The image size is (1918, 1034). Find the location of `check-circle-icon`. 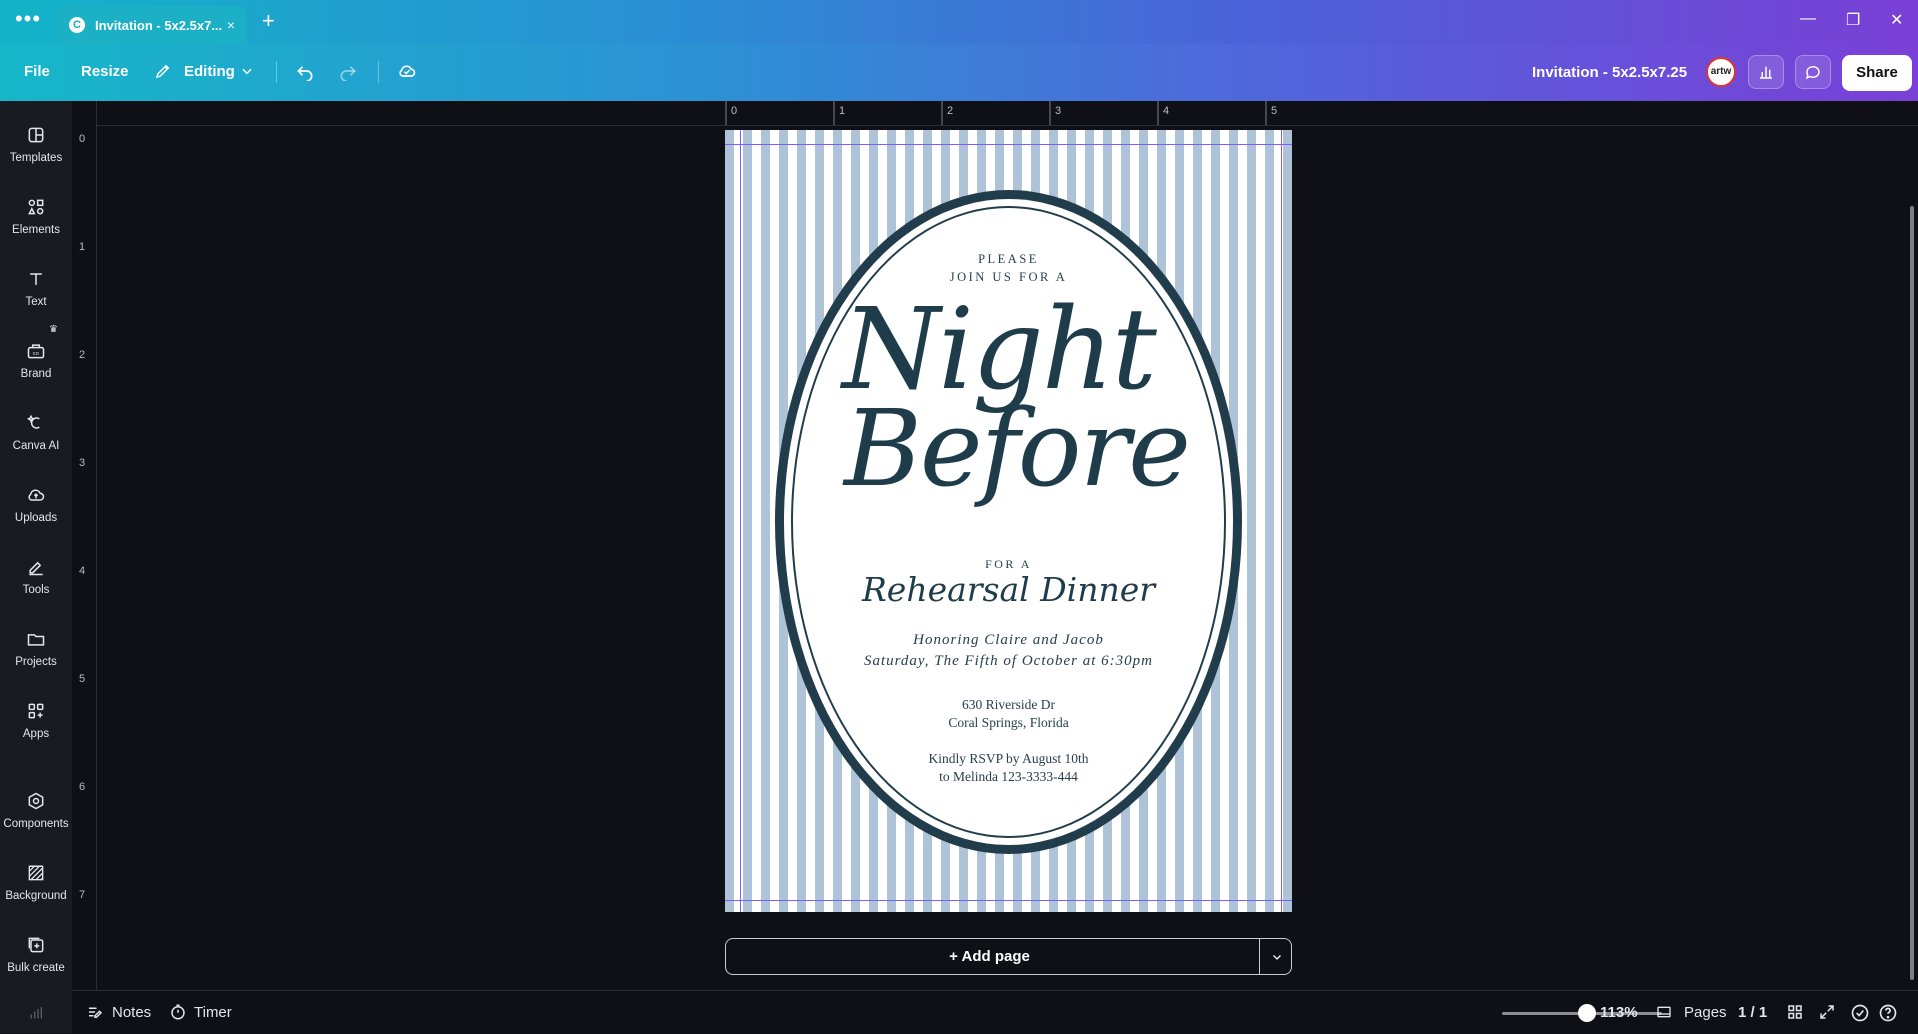

check-circle-icon is located at coordinates (1860, 1015).